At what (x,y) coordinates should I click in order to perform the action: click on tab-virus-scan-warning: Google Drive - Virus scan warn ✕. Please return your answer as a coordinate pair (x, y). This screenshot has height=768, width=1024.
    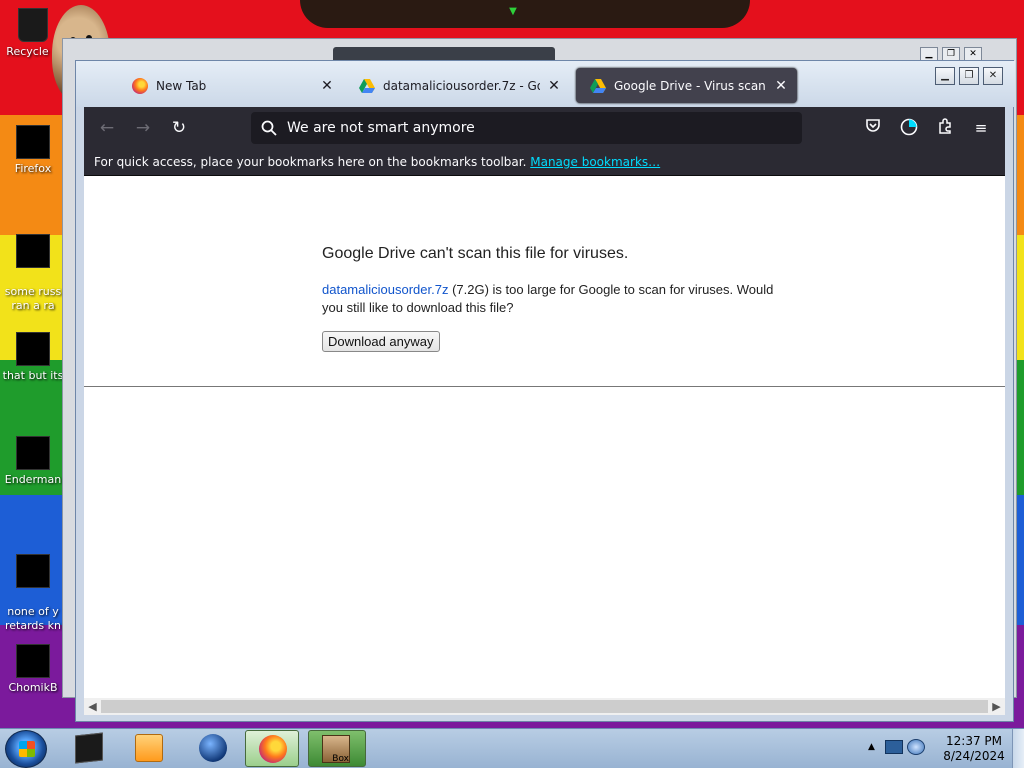
    Looking at the image, I should click on (686, 85).